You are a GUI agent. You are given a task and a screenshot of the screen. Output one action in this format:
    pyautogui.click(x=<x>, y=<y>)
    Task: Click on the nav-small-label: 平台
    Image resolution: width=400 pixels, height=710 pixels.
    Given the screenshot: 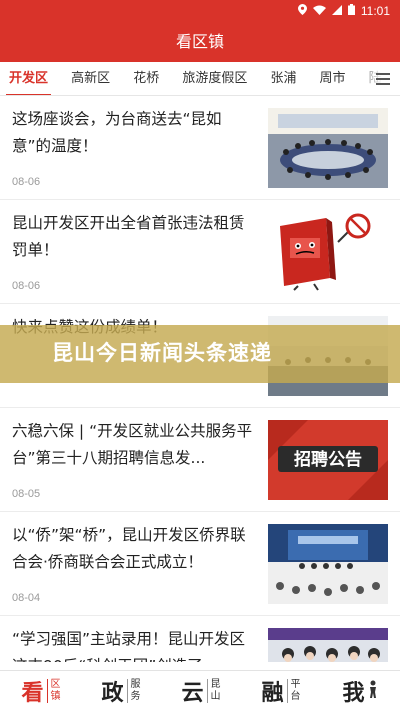 What is the action you would take?
    pyautogui.click(x=293, y=690)
    